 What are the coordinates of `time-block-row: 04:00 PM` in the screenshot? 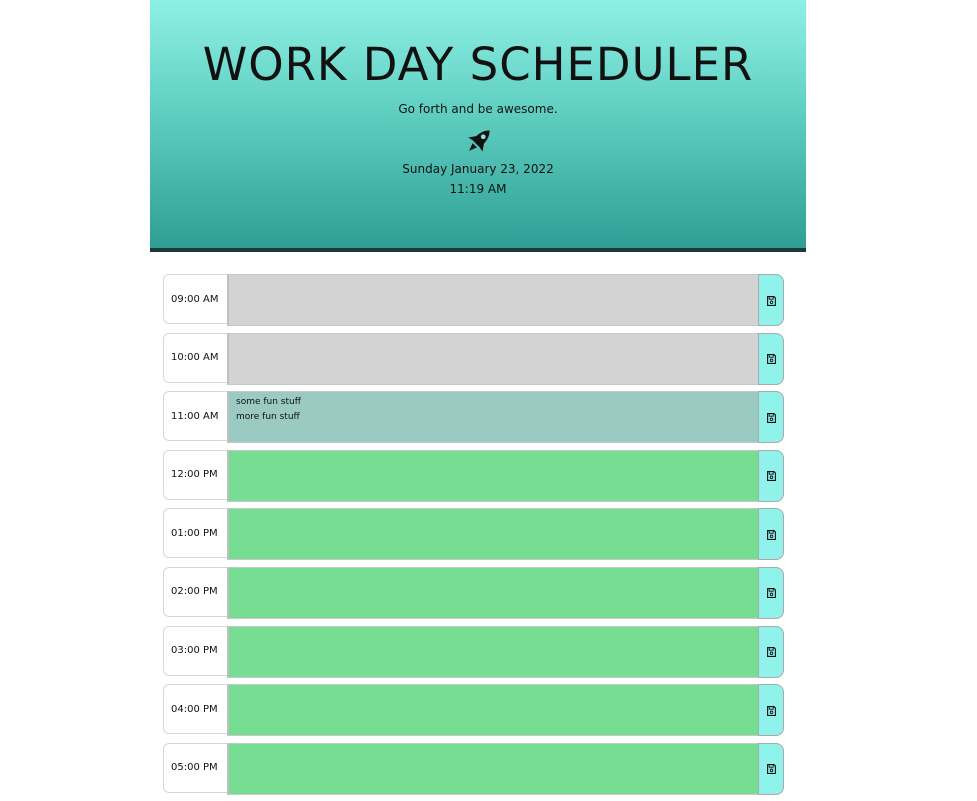 It's located at (473, 710).